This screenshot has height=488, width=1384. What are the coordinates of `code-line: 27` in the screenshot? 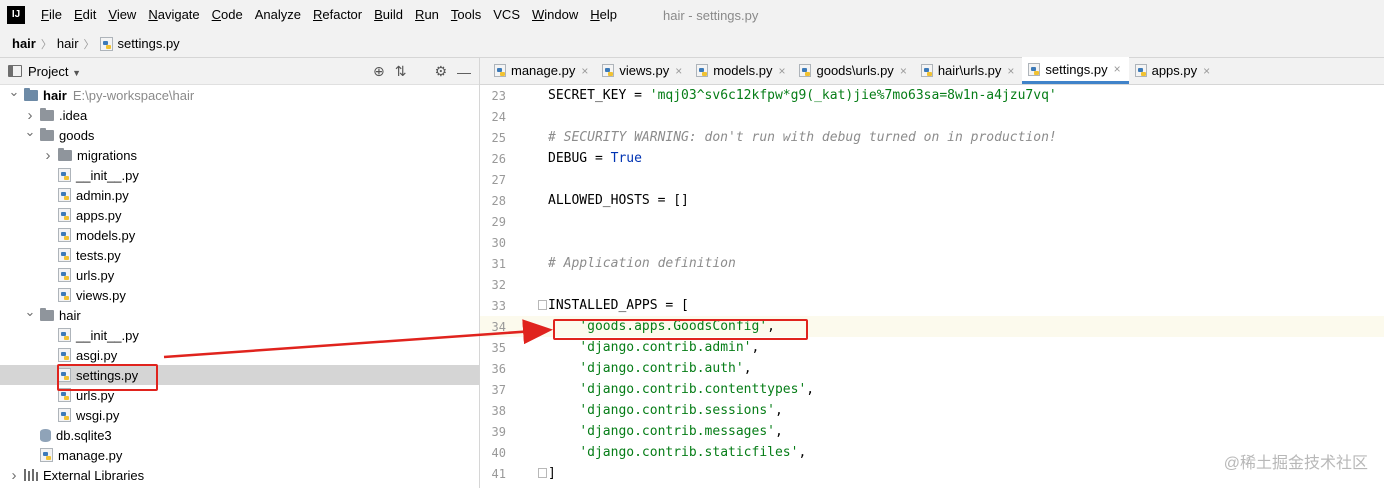 It's located at (932, 179).